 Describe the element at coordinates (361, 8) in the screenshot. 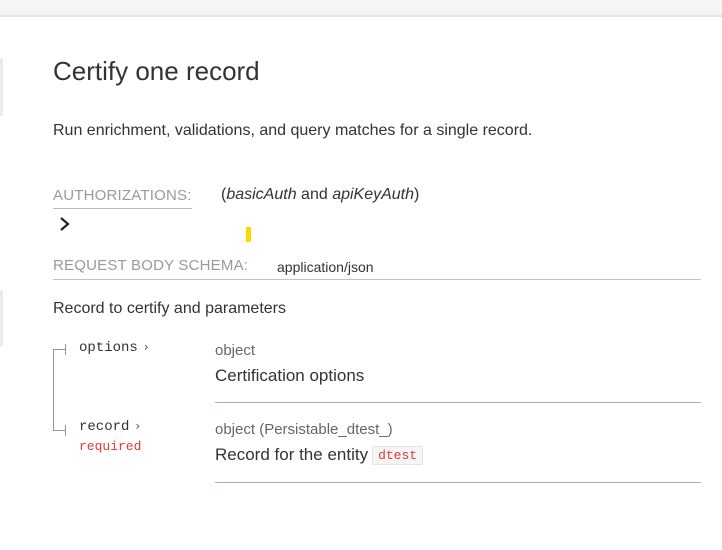

I see `top-bar` at that location.